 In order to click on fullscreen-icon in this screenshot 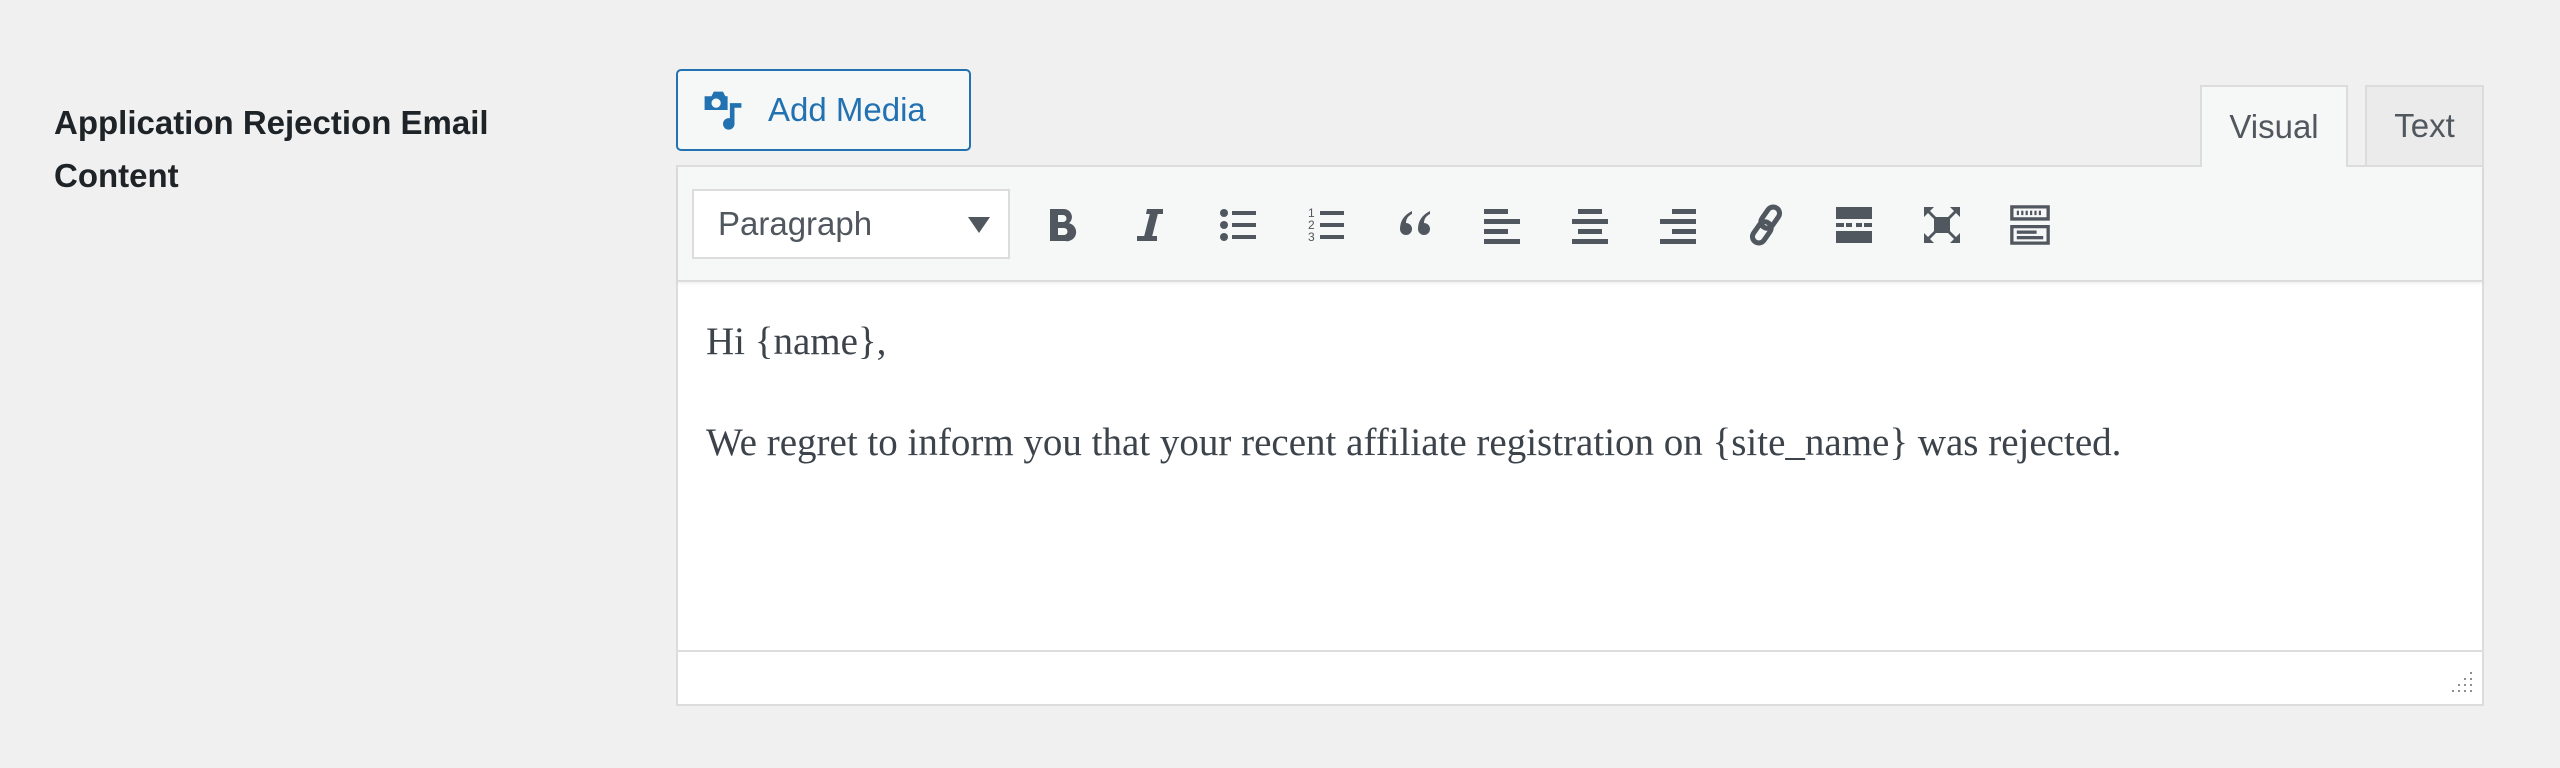, I will do `click(1942, 225)`.